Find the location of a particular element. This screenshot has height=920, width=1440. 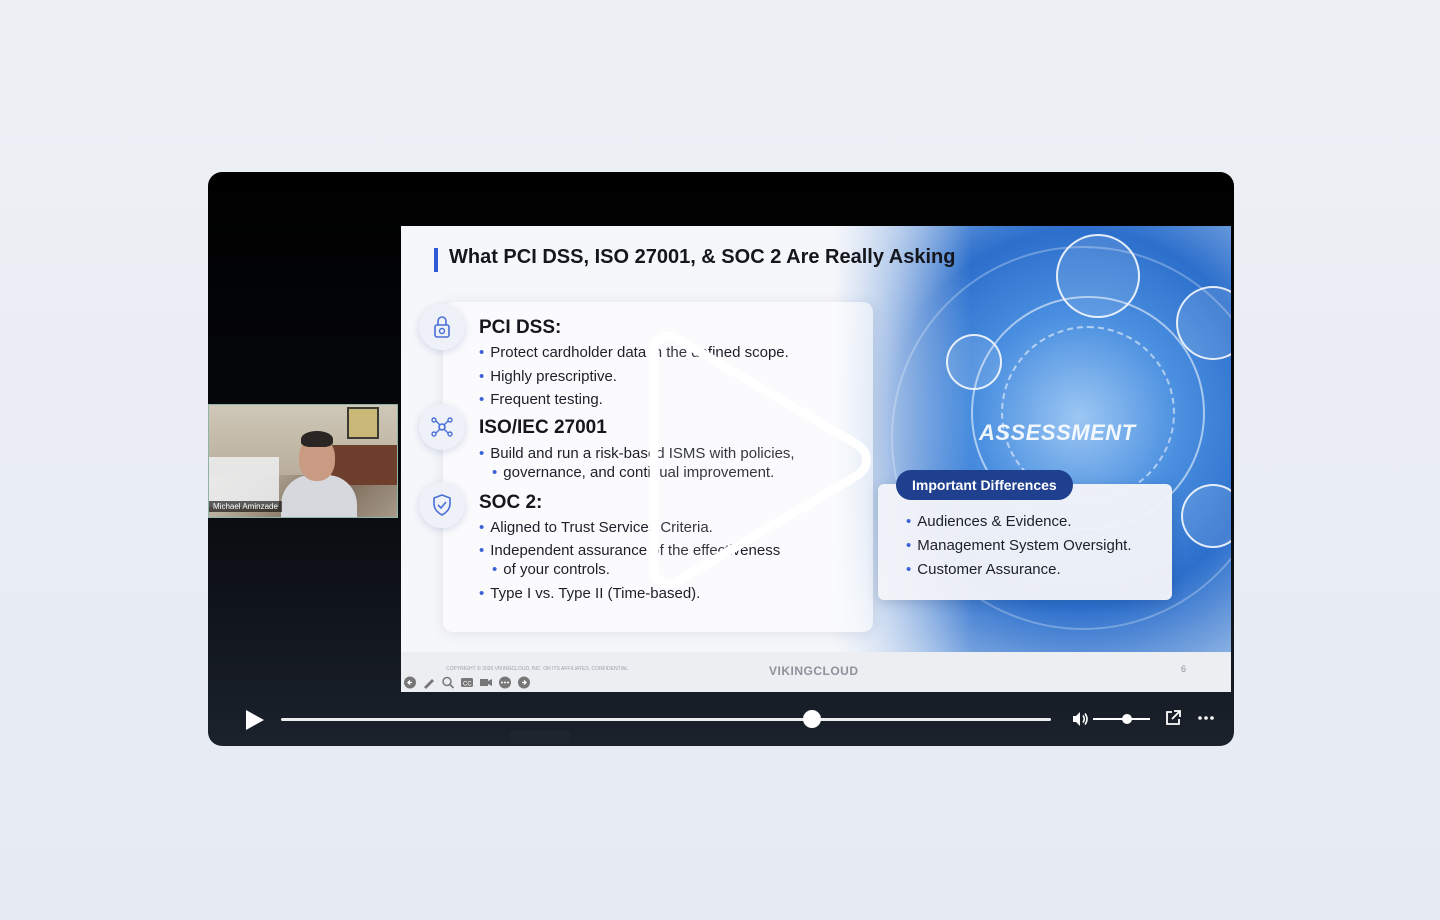

zoom-icon is located at coordinates (448, 682).